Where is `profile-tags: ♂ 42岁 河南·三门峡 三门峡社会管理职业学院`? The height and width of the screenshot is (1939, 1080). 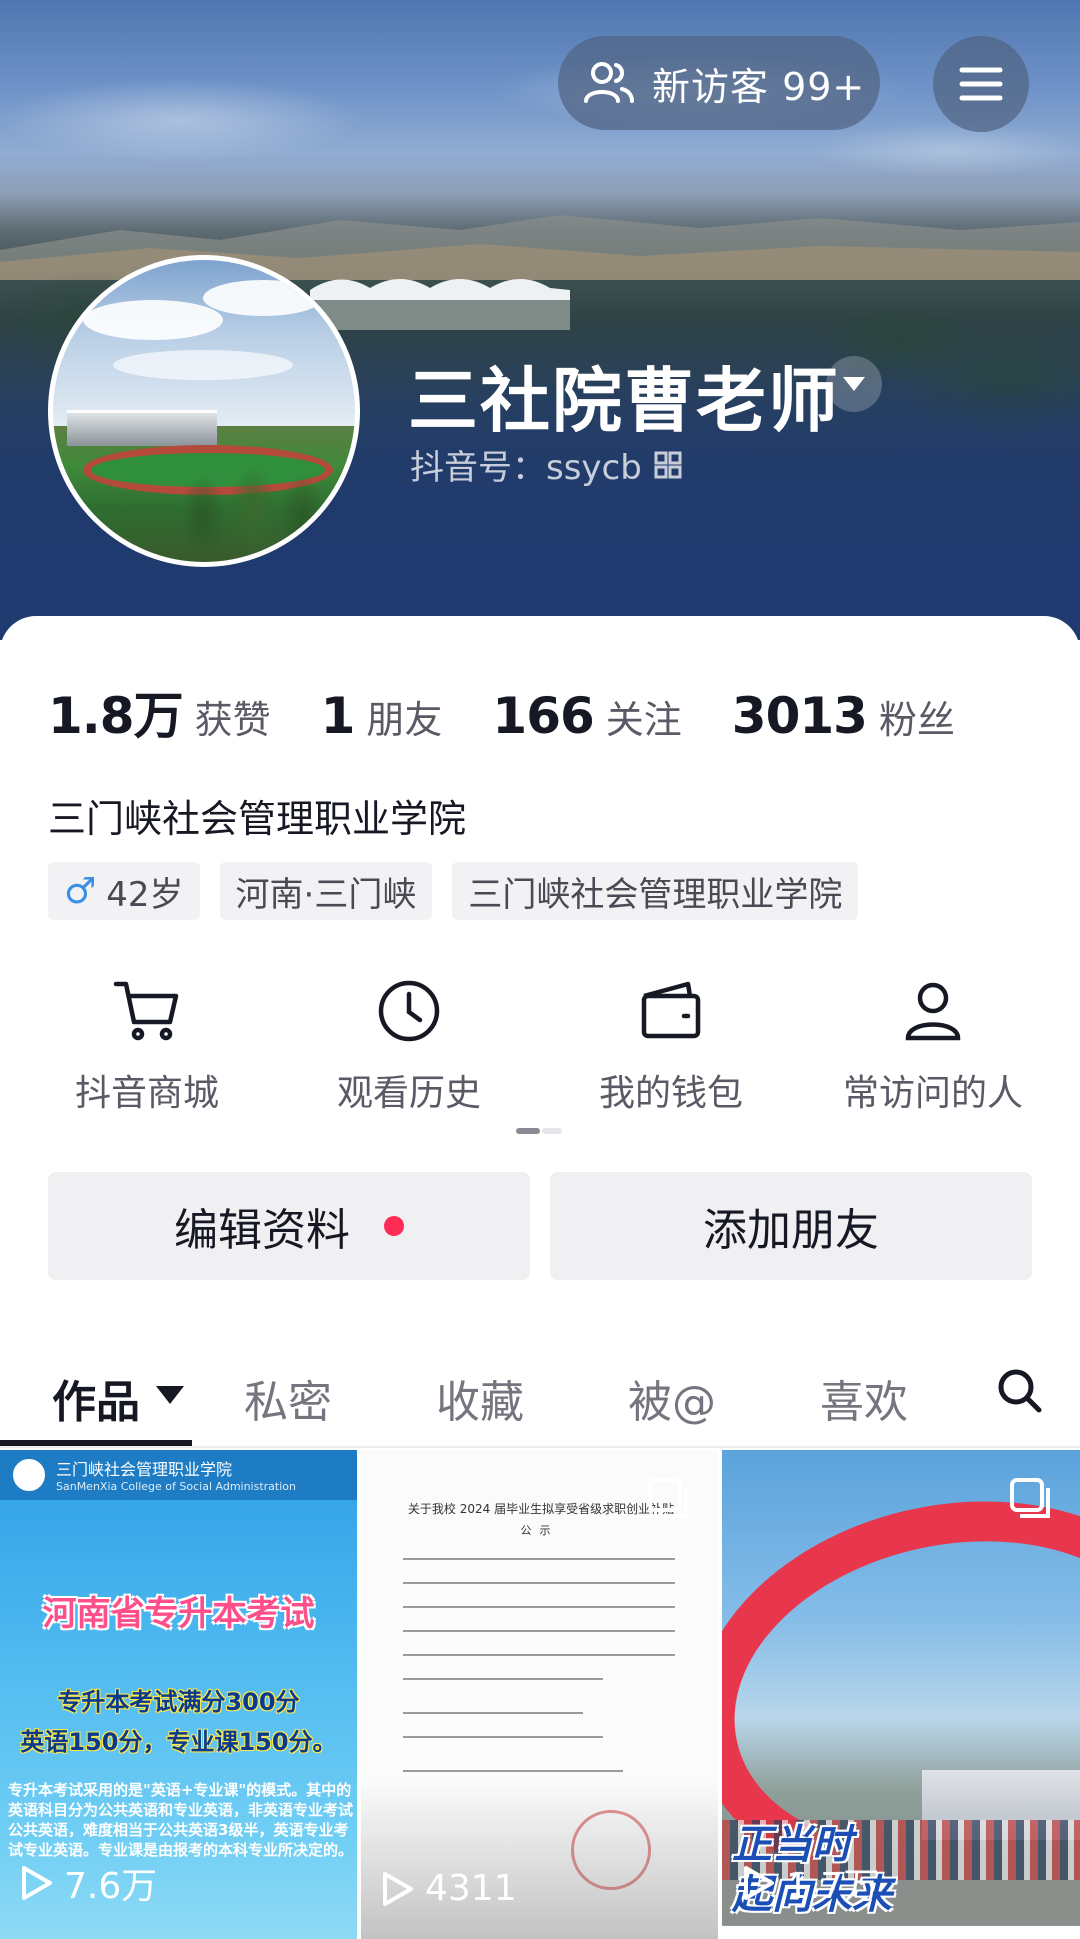 profile-tags: ♂ 42岁 河南·三门峡 三门峡社会管理职业学院 is located at coordinates (463, 891).